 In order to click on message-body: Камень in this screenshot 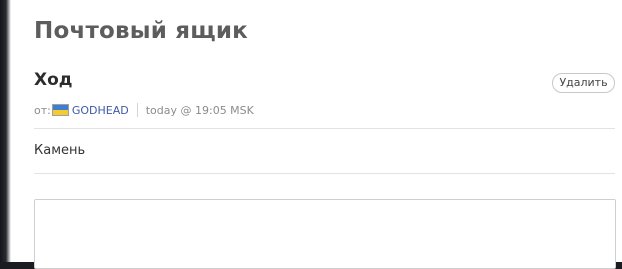, I will do `click(60, 150)`.